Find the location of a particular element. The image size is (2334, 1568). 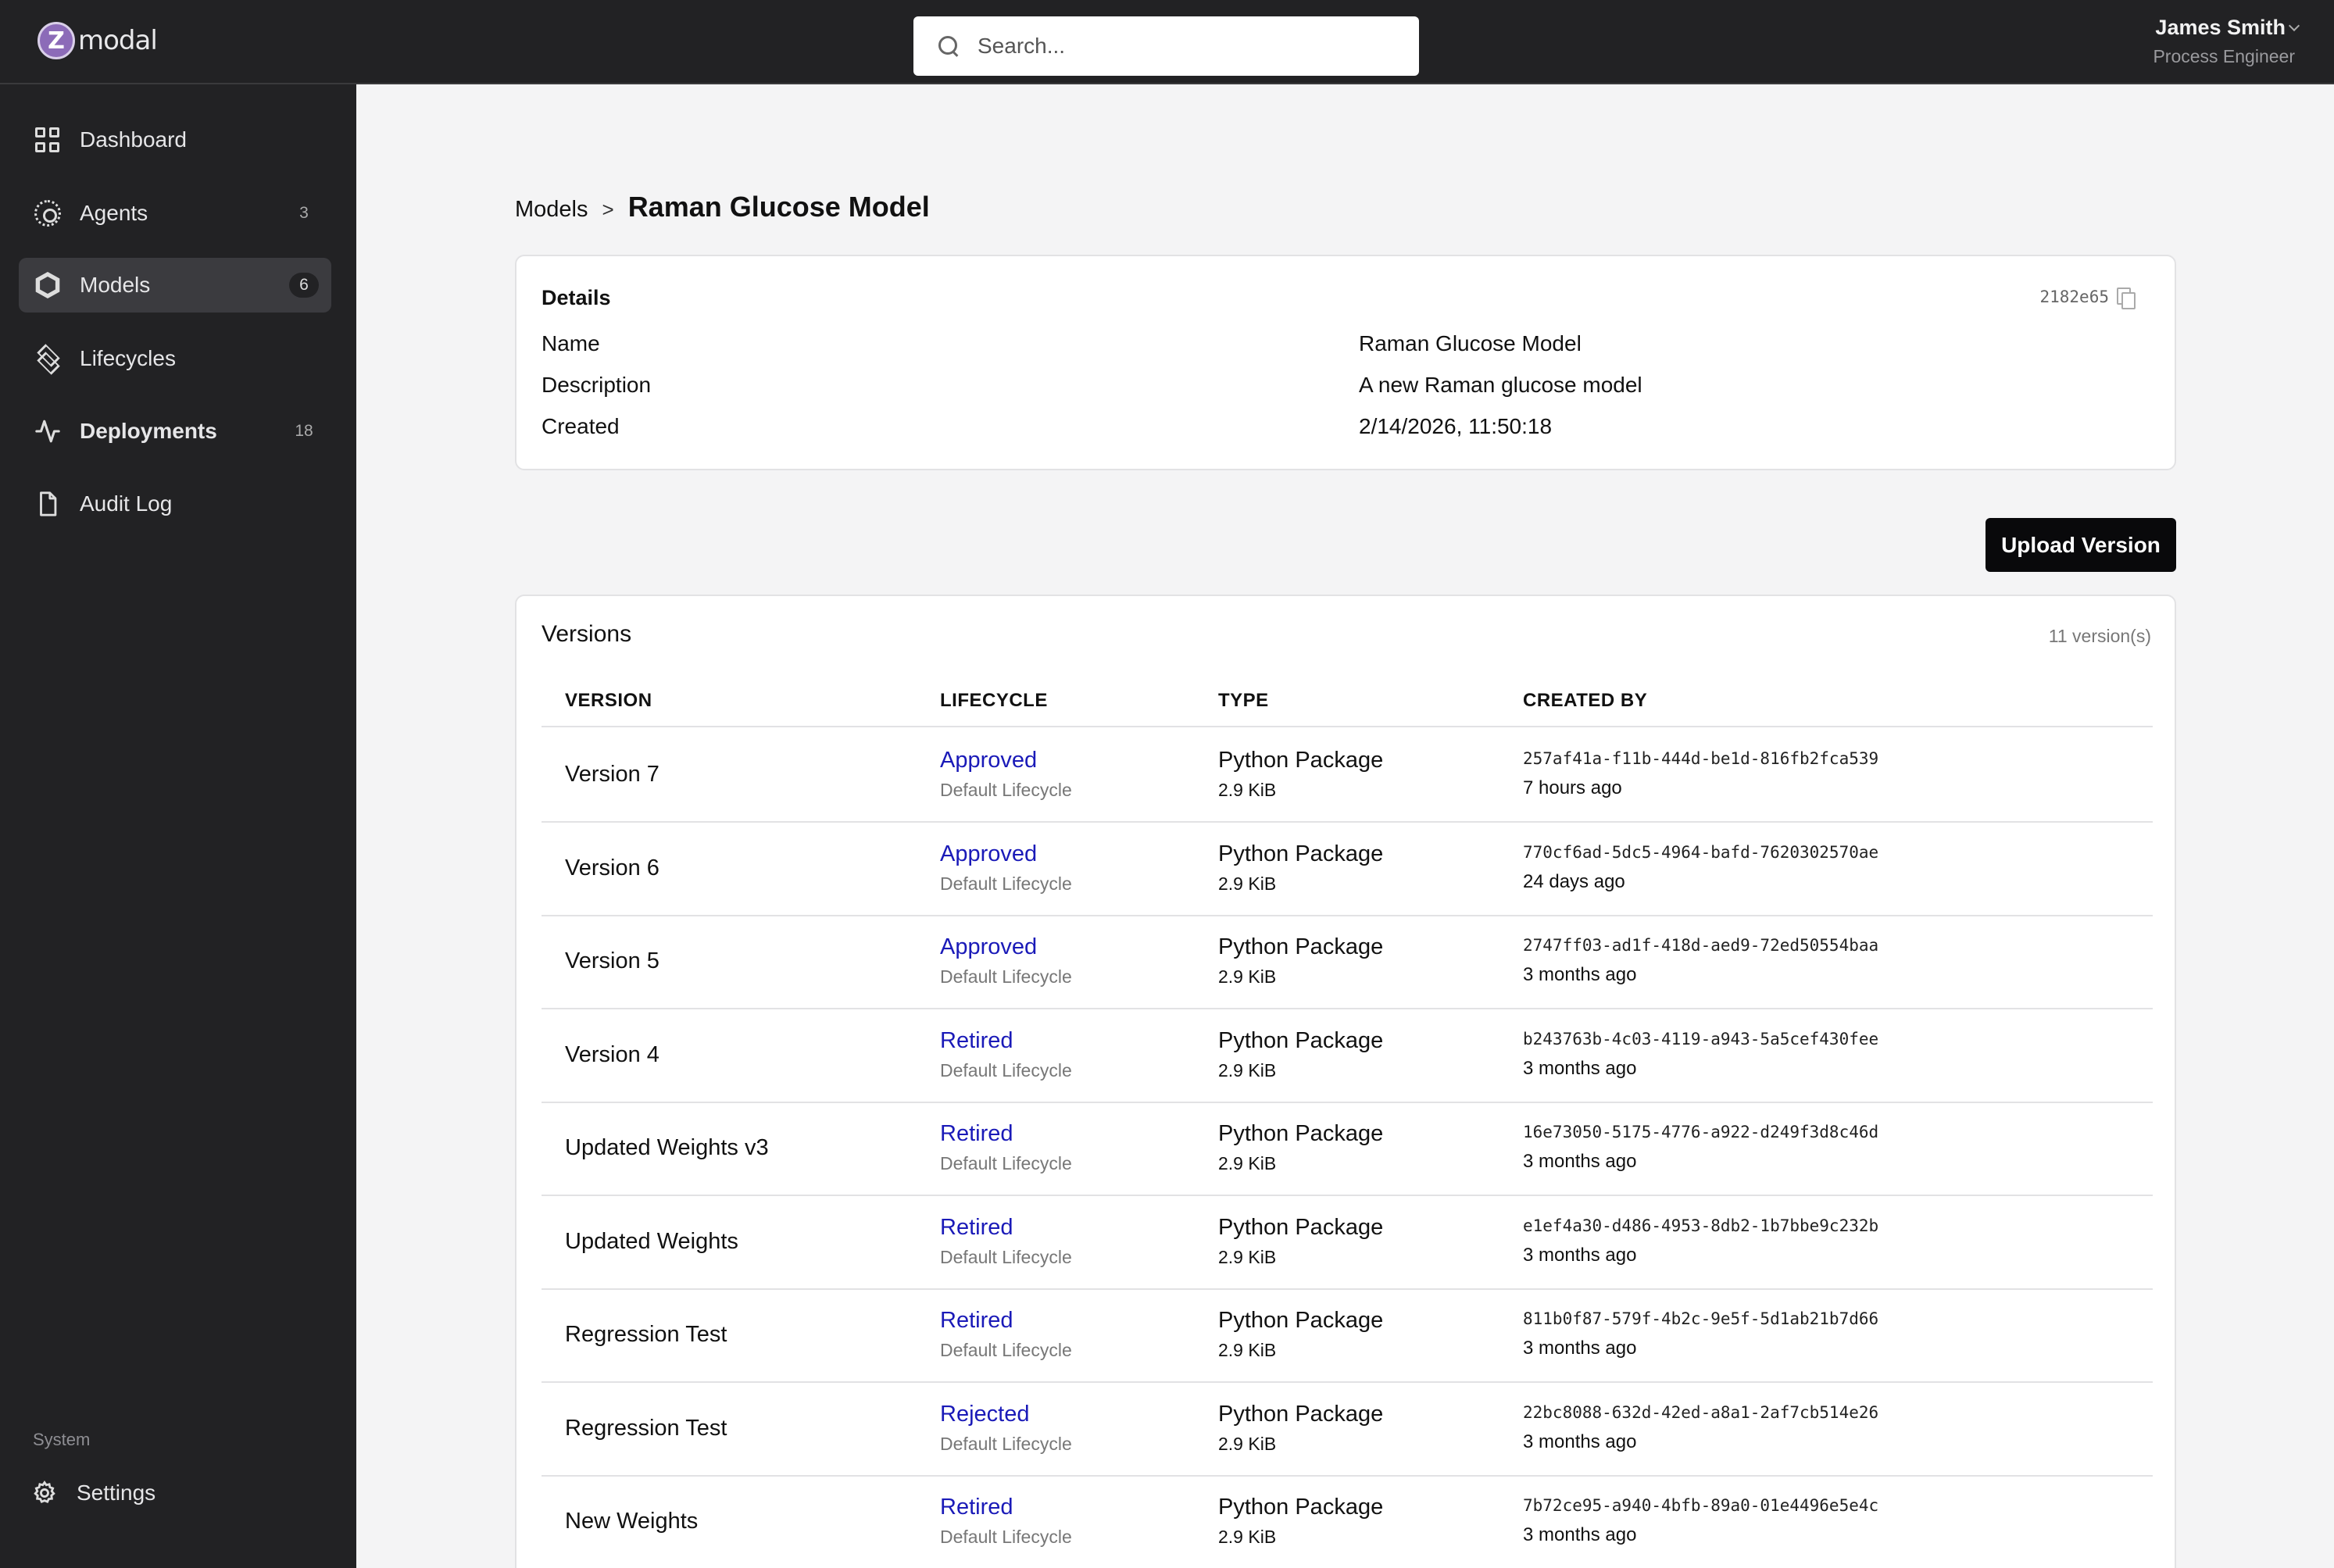

sidebar-item-label: Models is located at coordinates (116, 285).